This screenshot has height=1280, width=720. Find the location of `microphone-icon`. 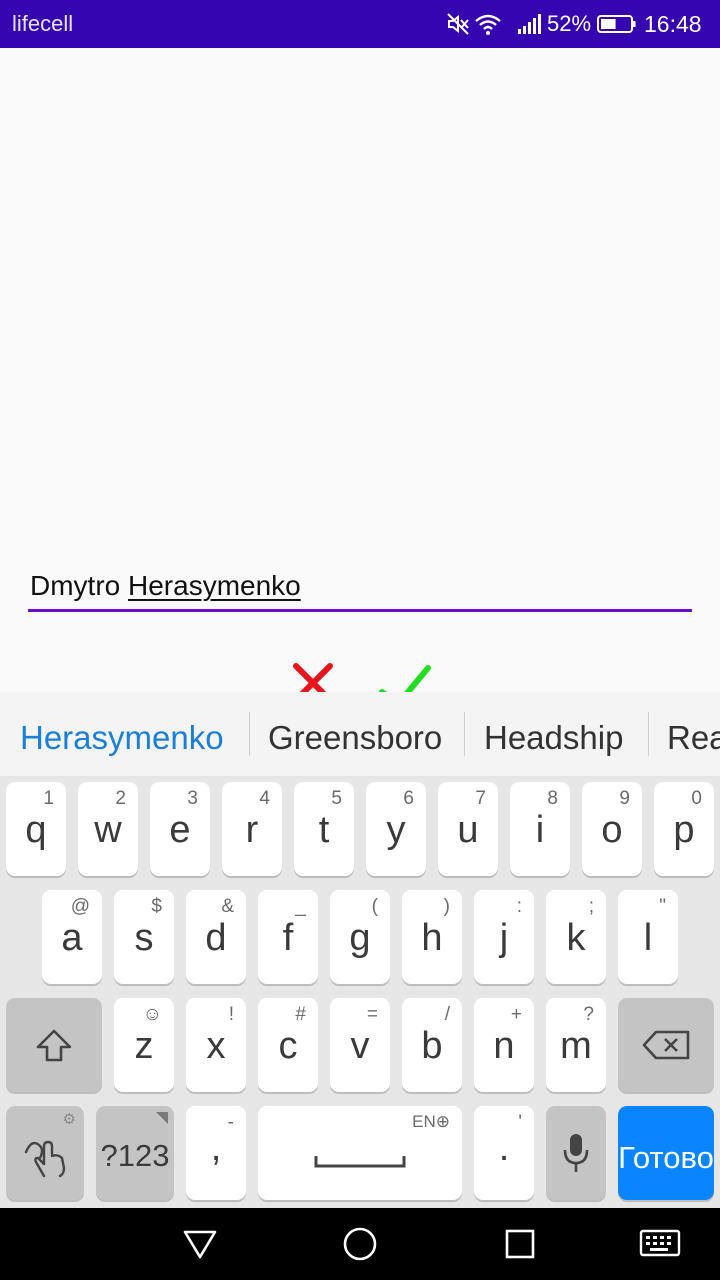

microphone-icon is located at coordinates (576, 1155).